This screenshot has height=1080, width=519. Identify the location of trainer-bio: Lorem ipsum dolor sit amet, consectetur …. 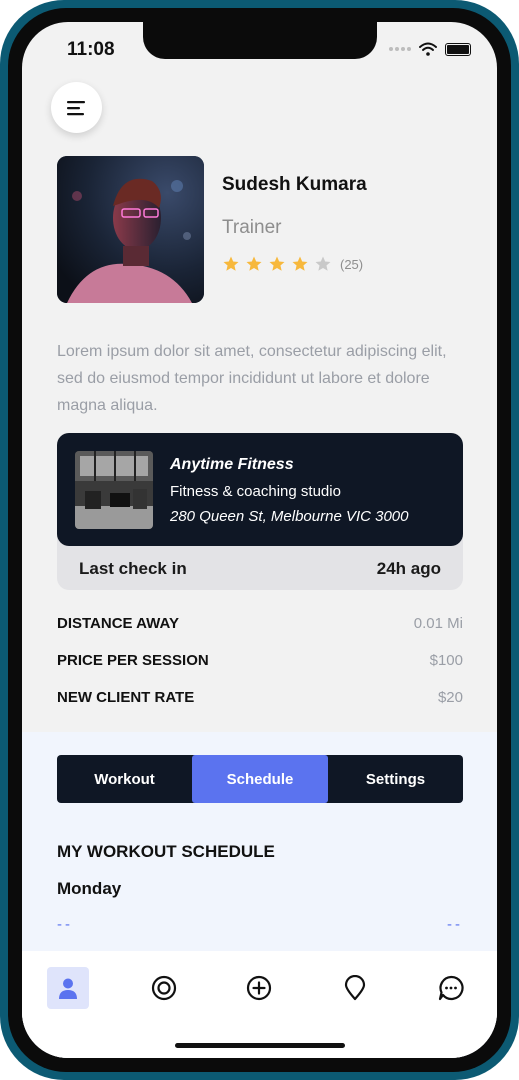
(252, 378).